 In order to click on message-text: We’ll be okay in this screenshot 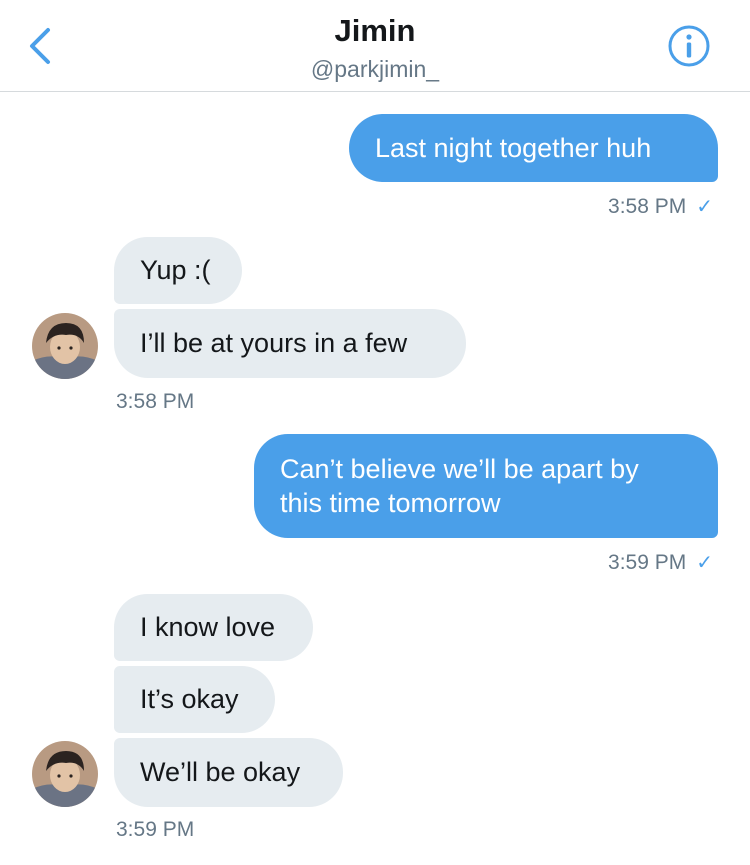, I will do `click(220, 772)`.